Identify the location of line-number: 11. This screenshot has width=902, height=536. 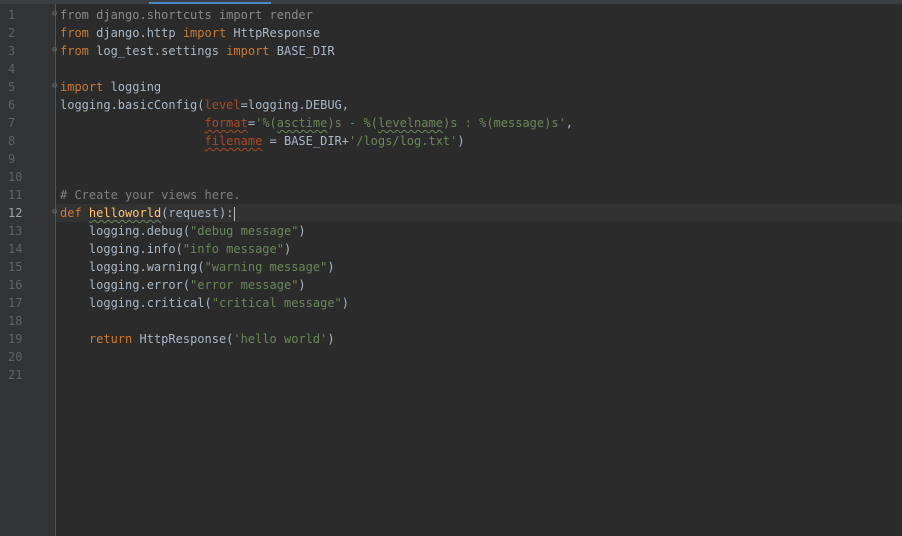
(20, 195).